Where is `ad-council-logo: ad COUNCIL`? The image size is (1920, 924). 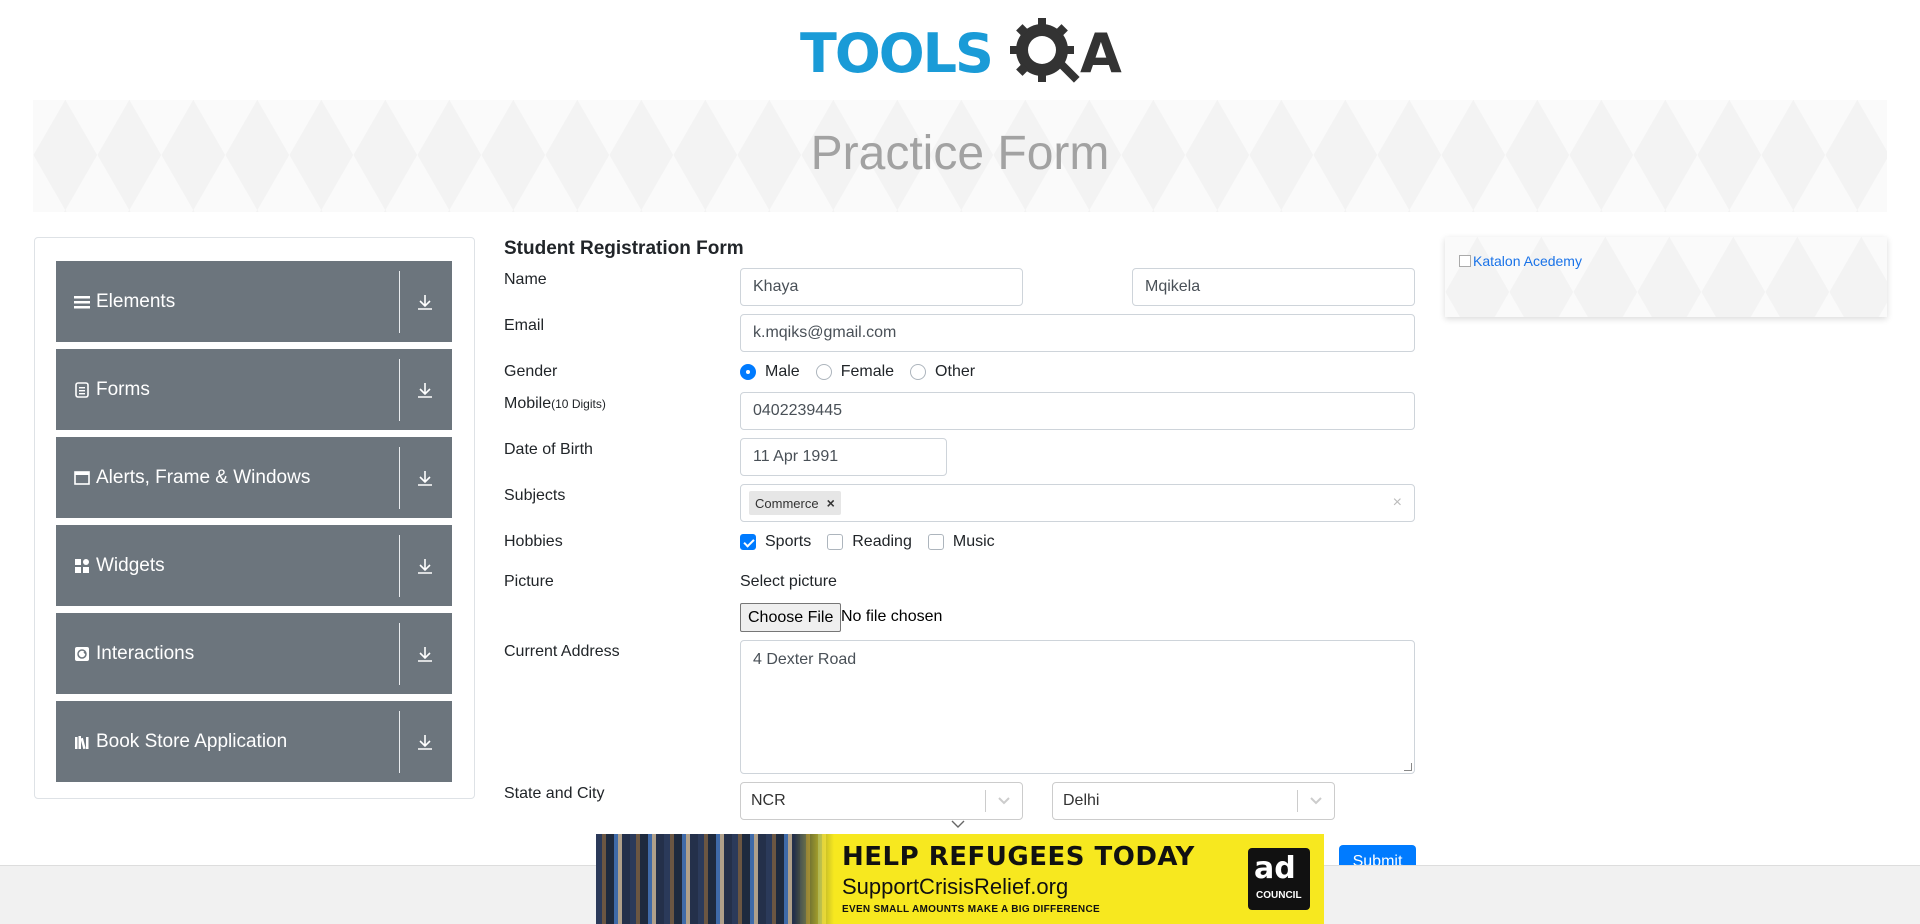
ad-council-logo: ad COUNCIL is located at coordinates (1279, 879).